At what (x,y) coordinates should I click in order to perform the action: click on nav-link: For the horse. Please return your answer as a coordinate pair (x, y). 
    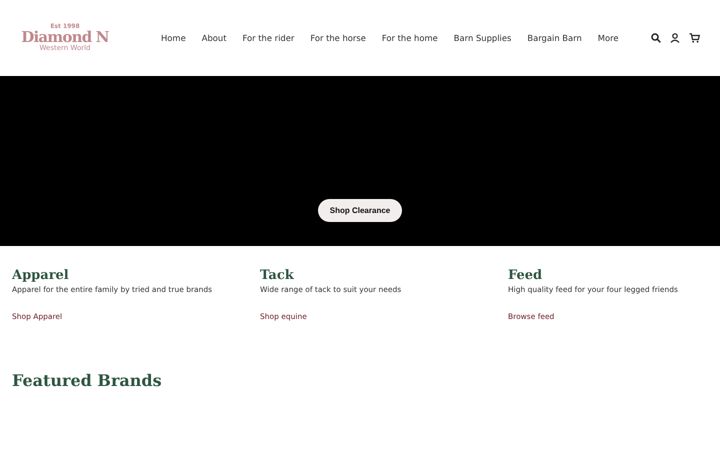
    Looking at the image, I should click on (338, 38).